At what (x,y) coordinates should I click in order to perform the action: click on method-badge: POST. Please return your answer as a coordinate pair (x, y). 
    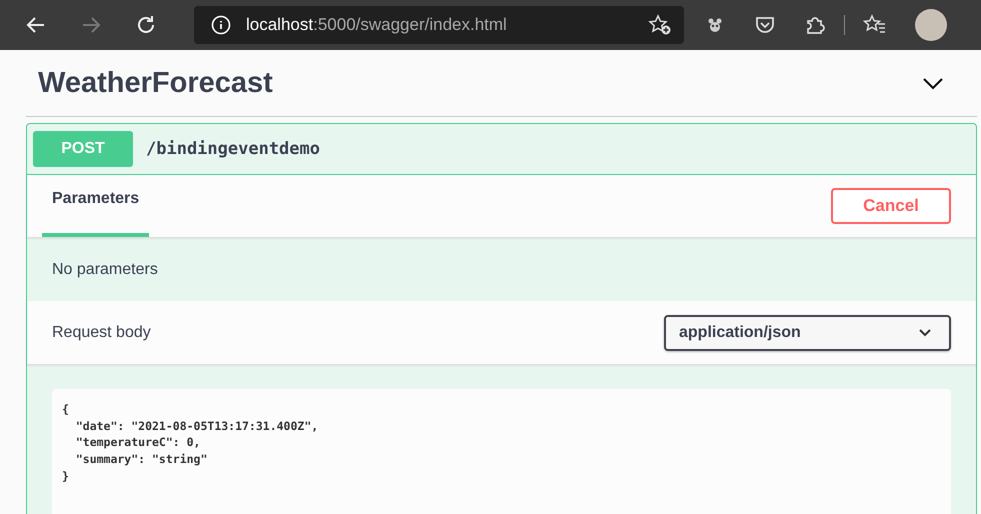
    Looking at the image, I should click on (83, 149).